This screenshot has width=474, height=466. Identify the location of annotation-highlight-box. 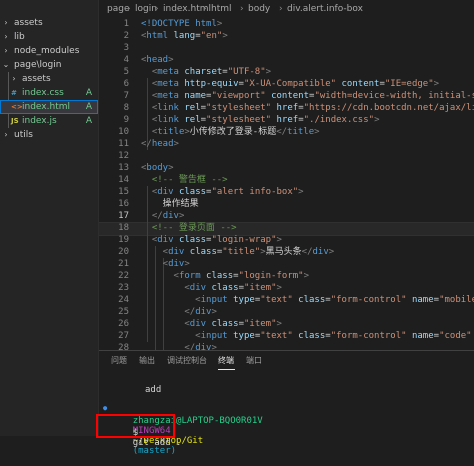
(135, 426).